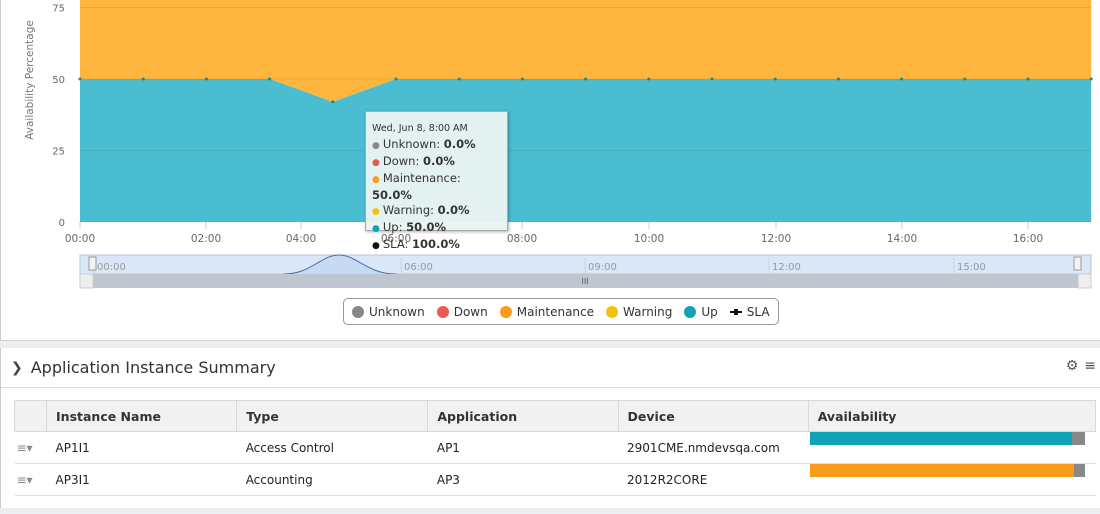 The height and width of the screenshot is (514, 1100). Describe the element at coordinates (92, 263) in the screenshot. I see `navigator-left-handle` at that location.